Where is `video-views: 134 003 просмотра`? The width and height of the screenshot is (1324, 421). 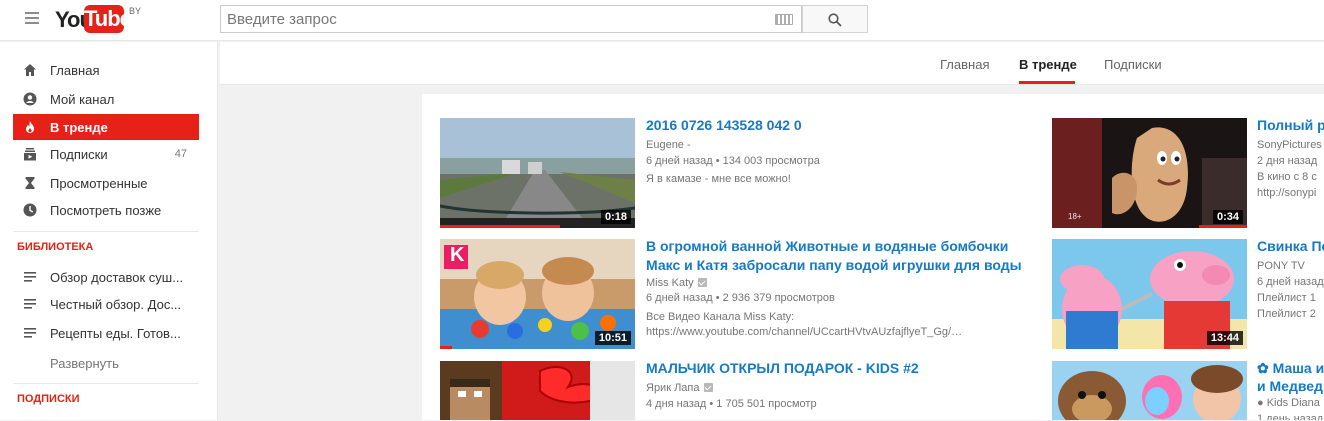 video-views: 134 003 просмотра is located at coordinates (771, 161).